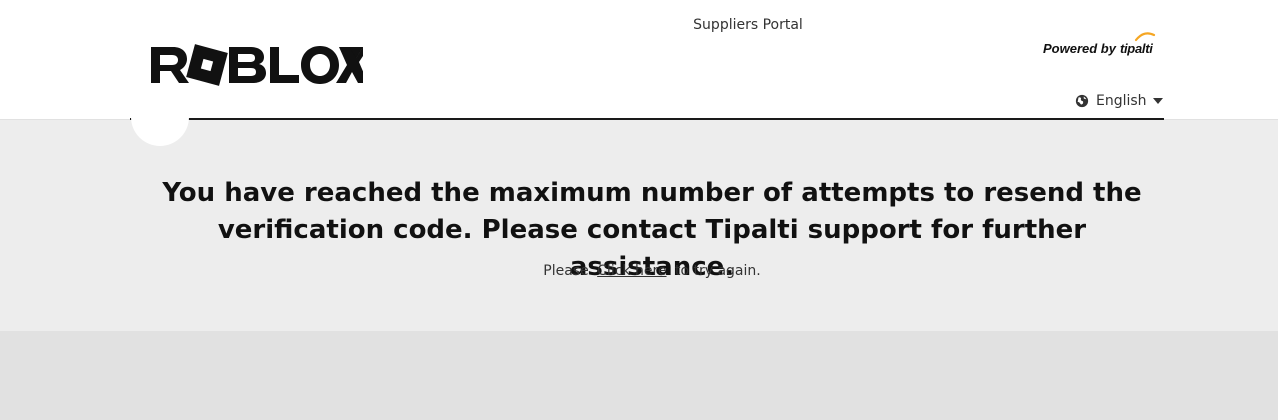 The width and height of the screenshot is (1278, 420). I want to click on retry-instruction: Please Click here to try again., so click(652, 271).